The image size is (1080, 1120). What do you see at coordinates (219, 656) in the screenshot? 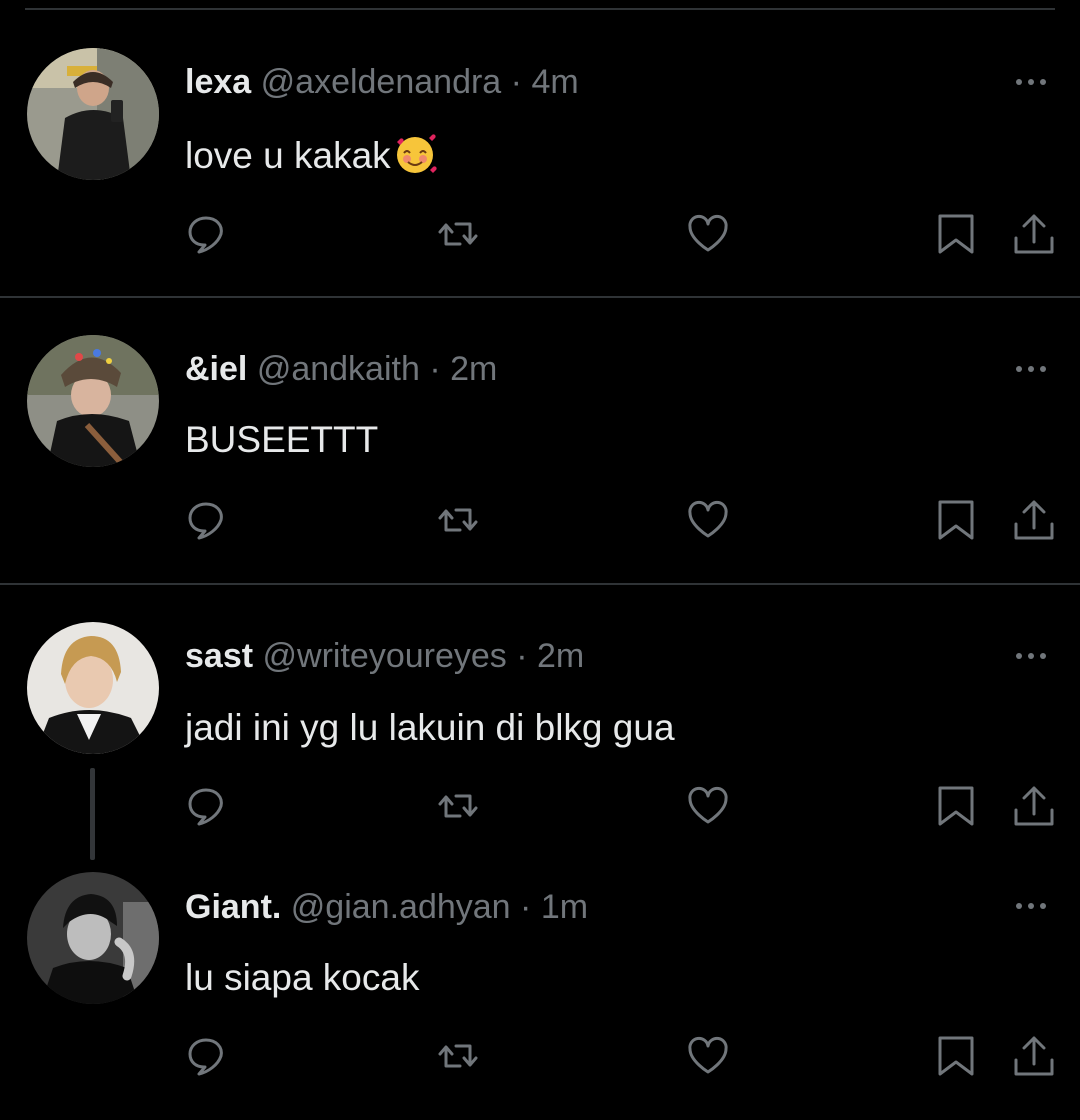
I see `display-name: sast` at bounding box center [219, 656].